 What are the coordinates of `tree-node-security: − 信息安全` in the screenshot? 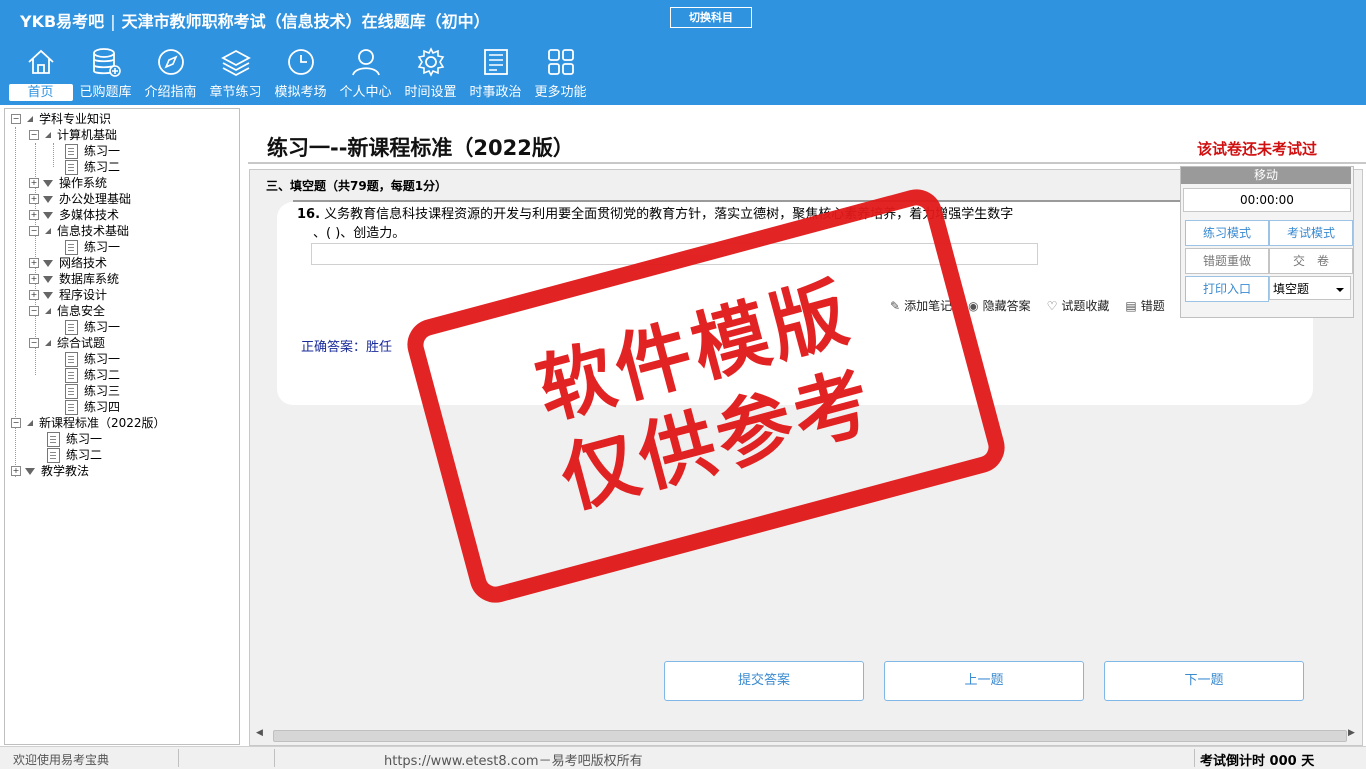 It's located at (67, 311).